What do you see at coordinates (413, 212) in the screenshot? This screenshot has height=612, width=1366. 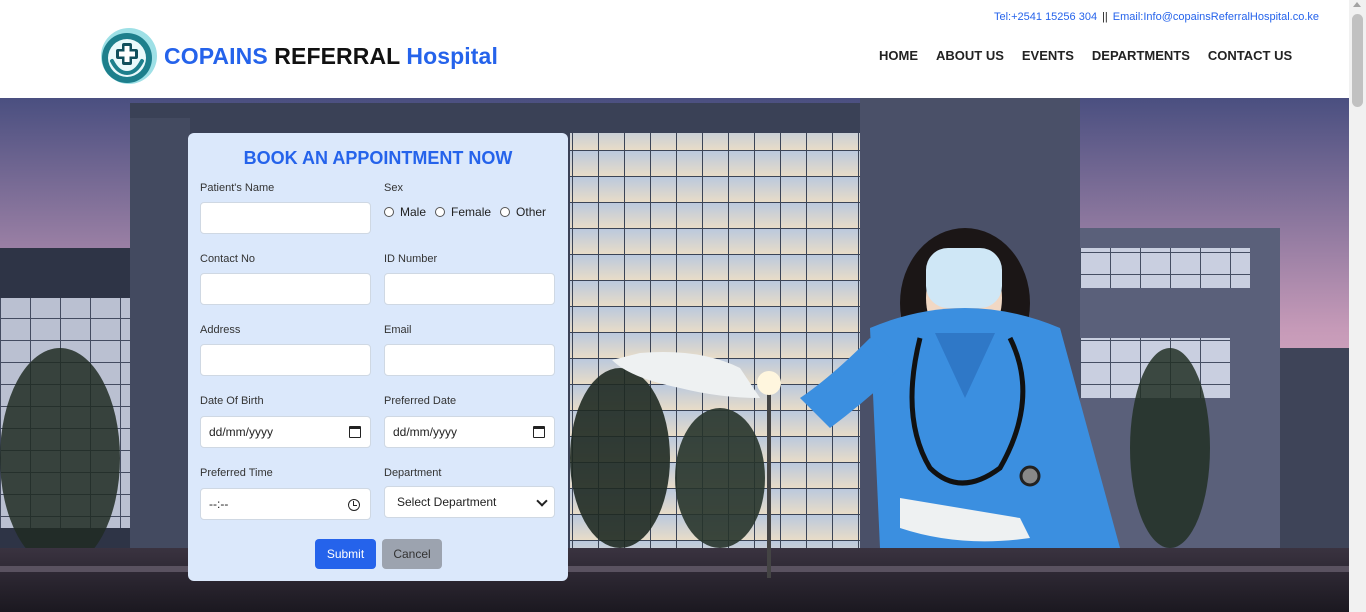 I see `radio-label: Male` at bounding box center [413, 212].